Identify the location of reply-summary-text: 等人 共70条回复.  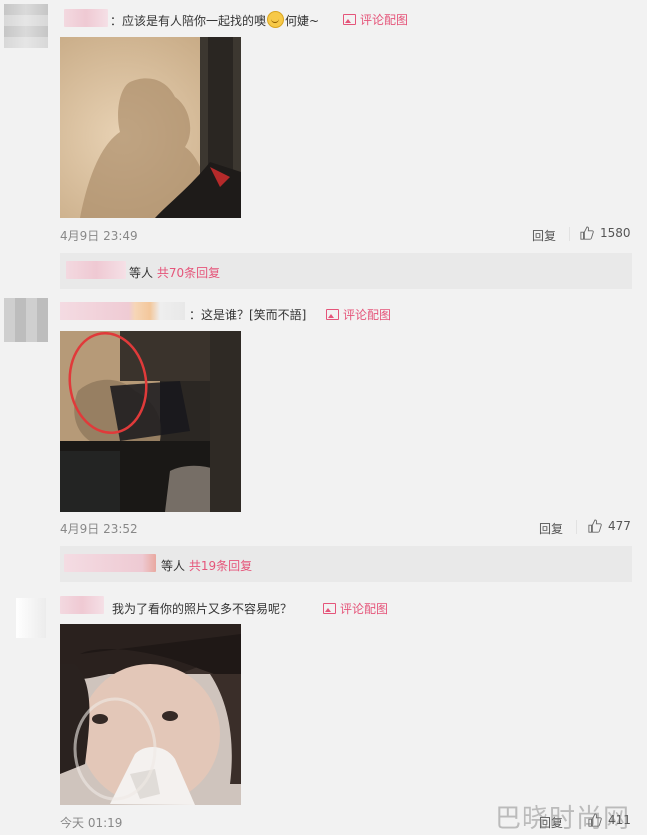
(175, 273).